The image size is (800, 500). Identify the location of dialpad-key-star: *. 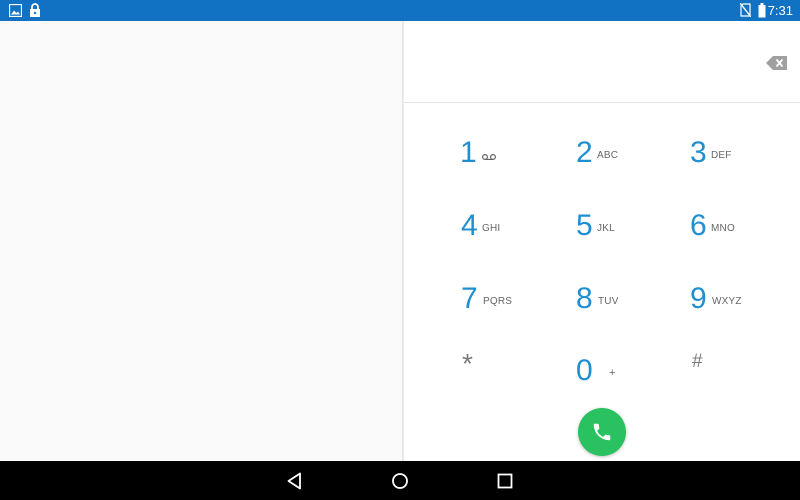
(508, 373).